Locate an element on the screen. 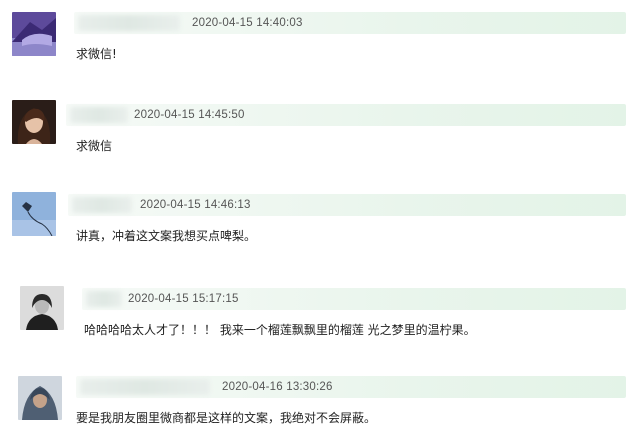 This screenshot has height=437, width=640. comment-text: 求微信 is located at coordinates (94, 146).